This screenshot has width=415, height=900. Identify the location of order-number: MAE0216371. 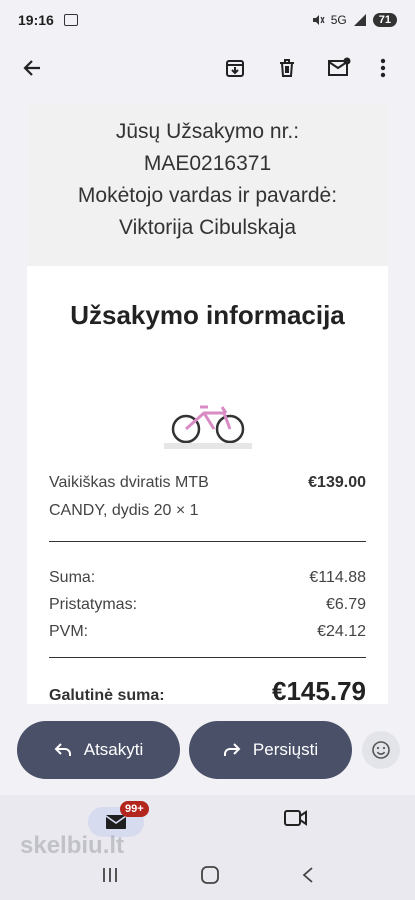
(207, 163).